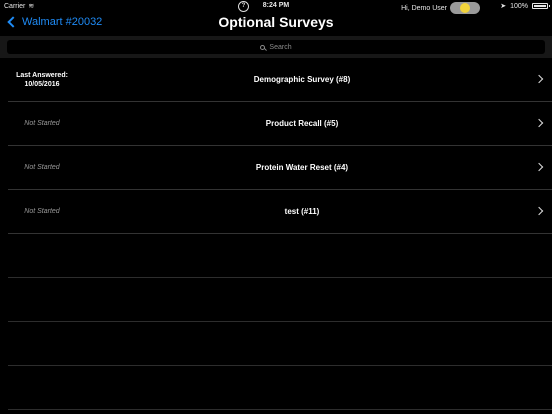  What do you see at coordinates (280, 212) in the screenshot?
I see `survey-row: Not Started test (#11)` at bounding box center [280, 212].